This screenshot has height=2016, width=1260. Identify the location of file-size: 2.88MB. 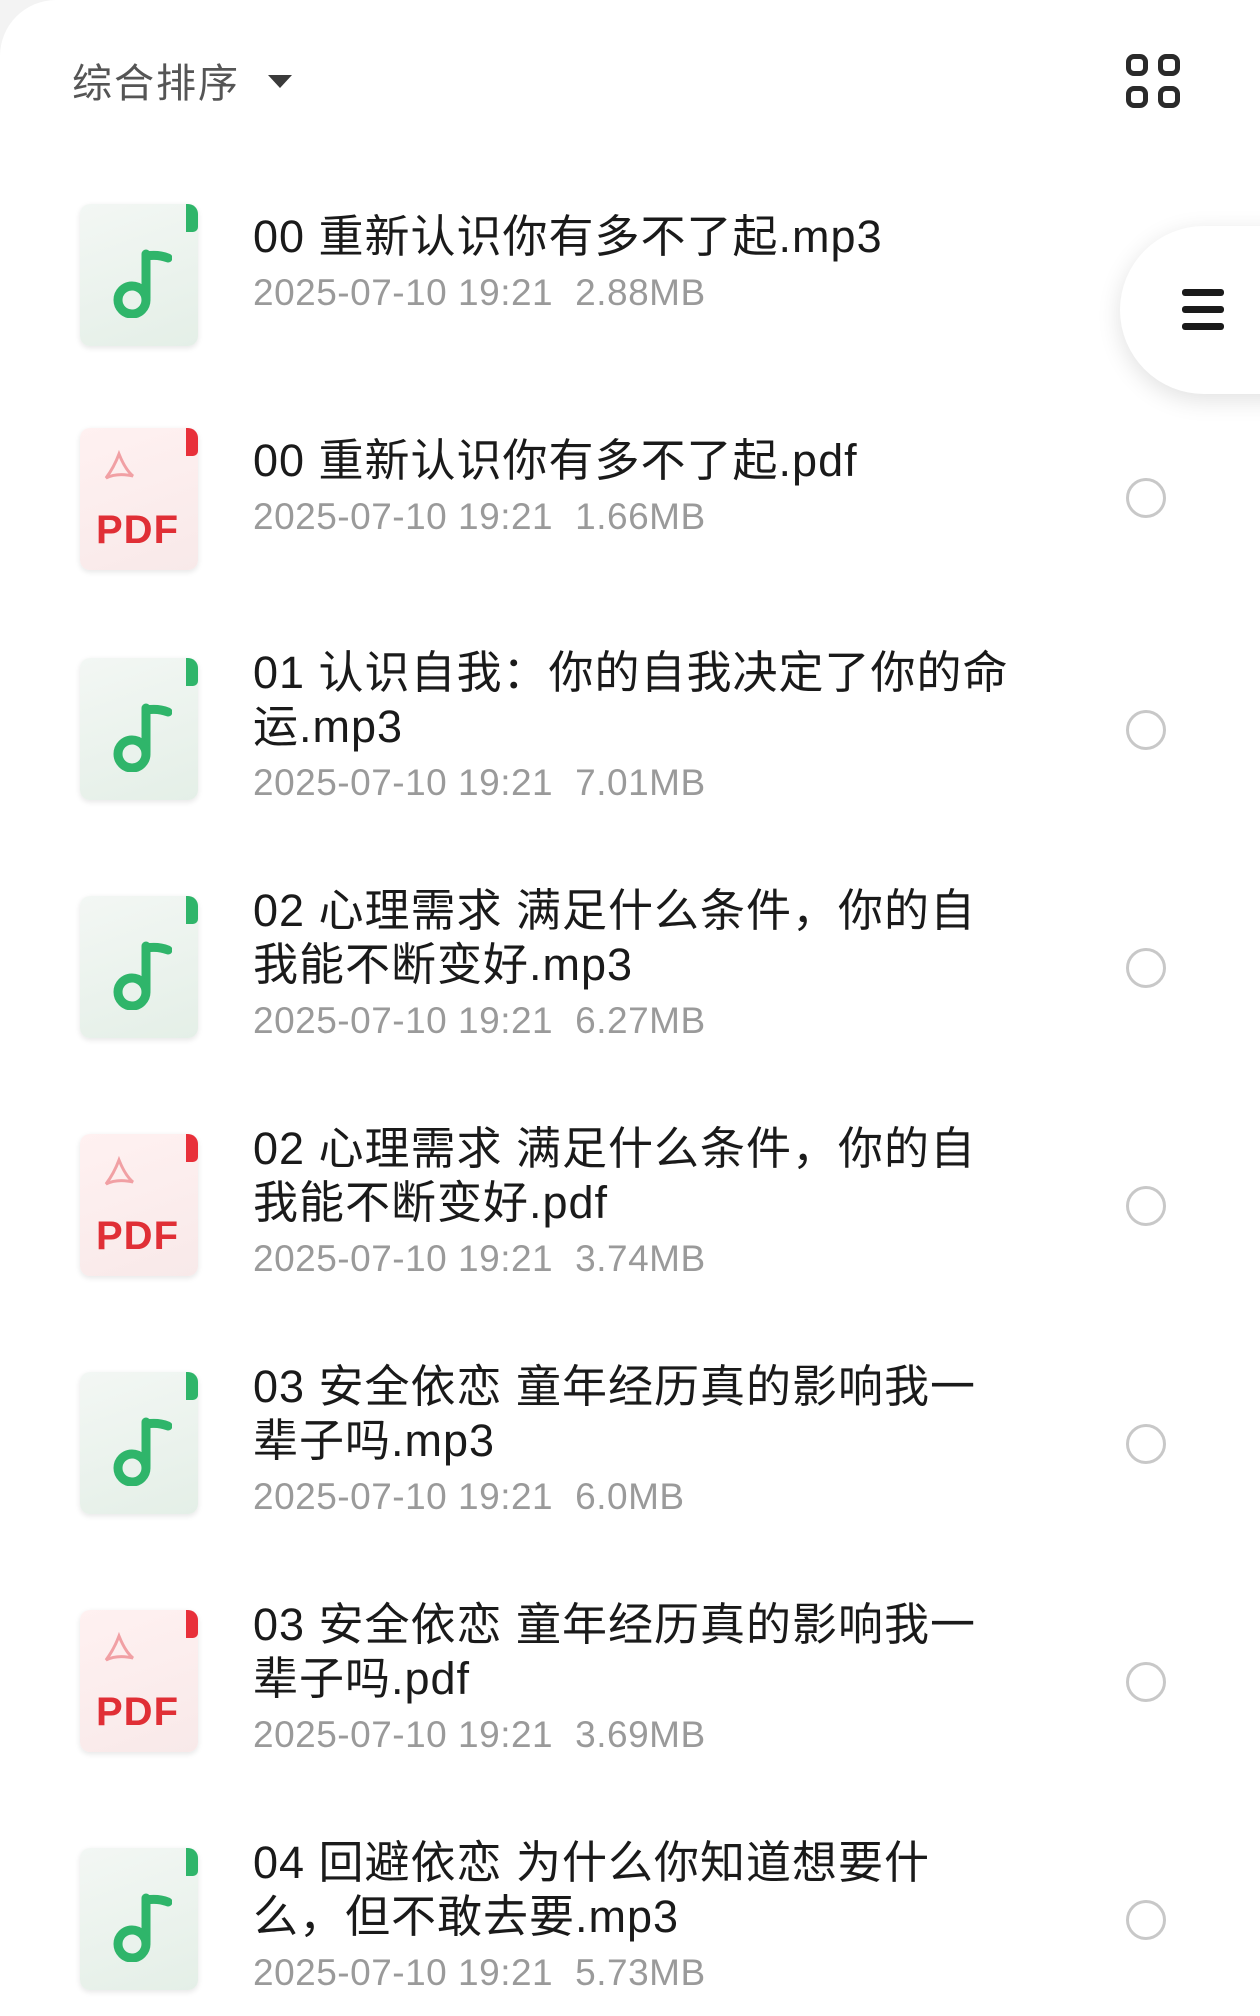
(640, 292).